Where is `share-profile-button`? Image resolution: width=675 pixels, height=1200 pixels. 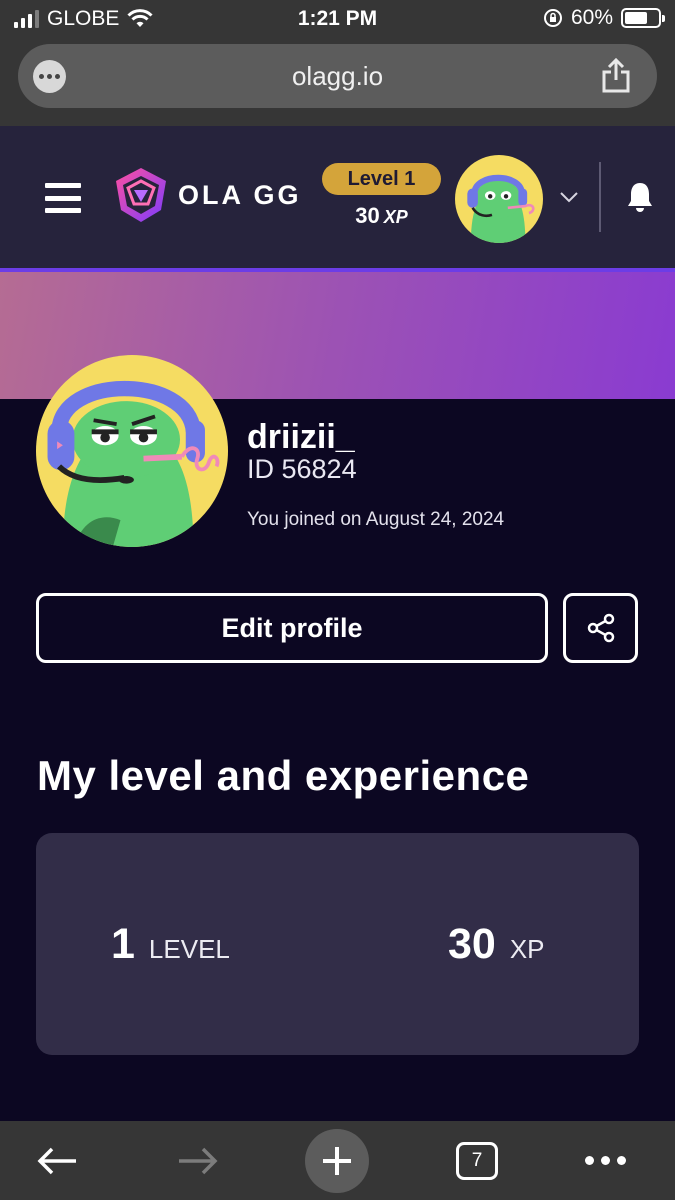
share-profile-button is located at coordinates (600, 628).